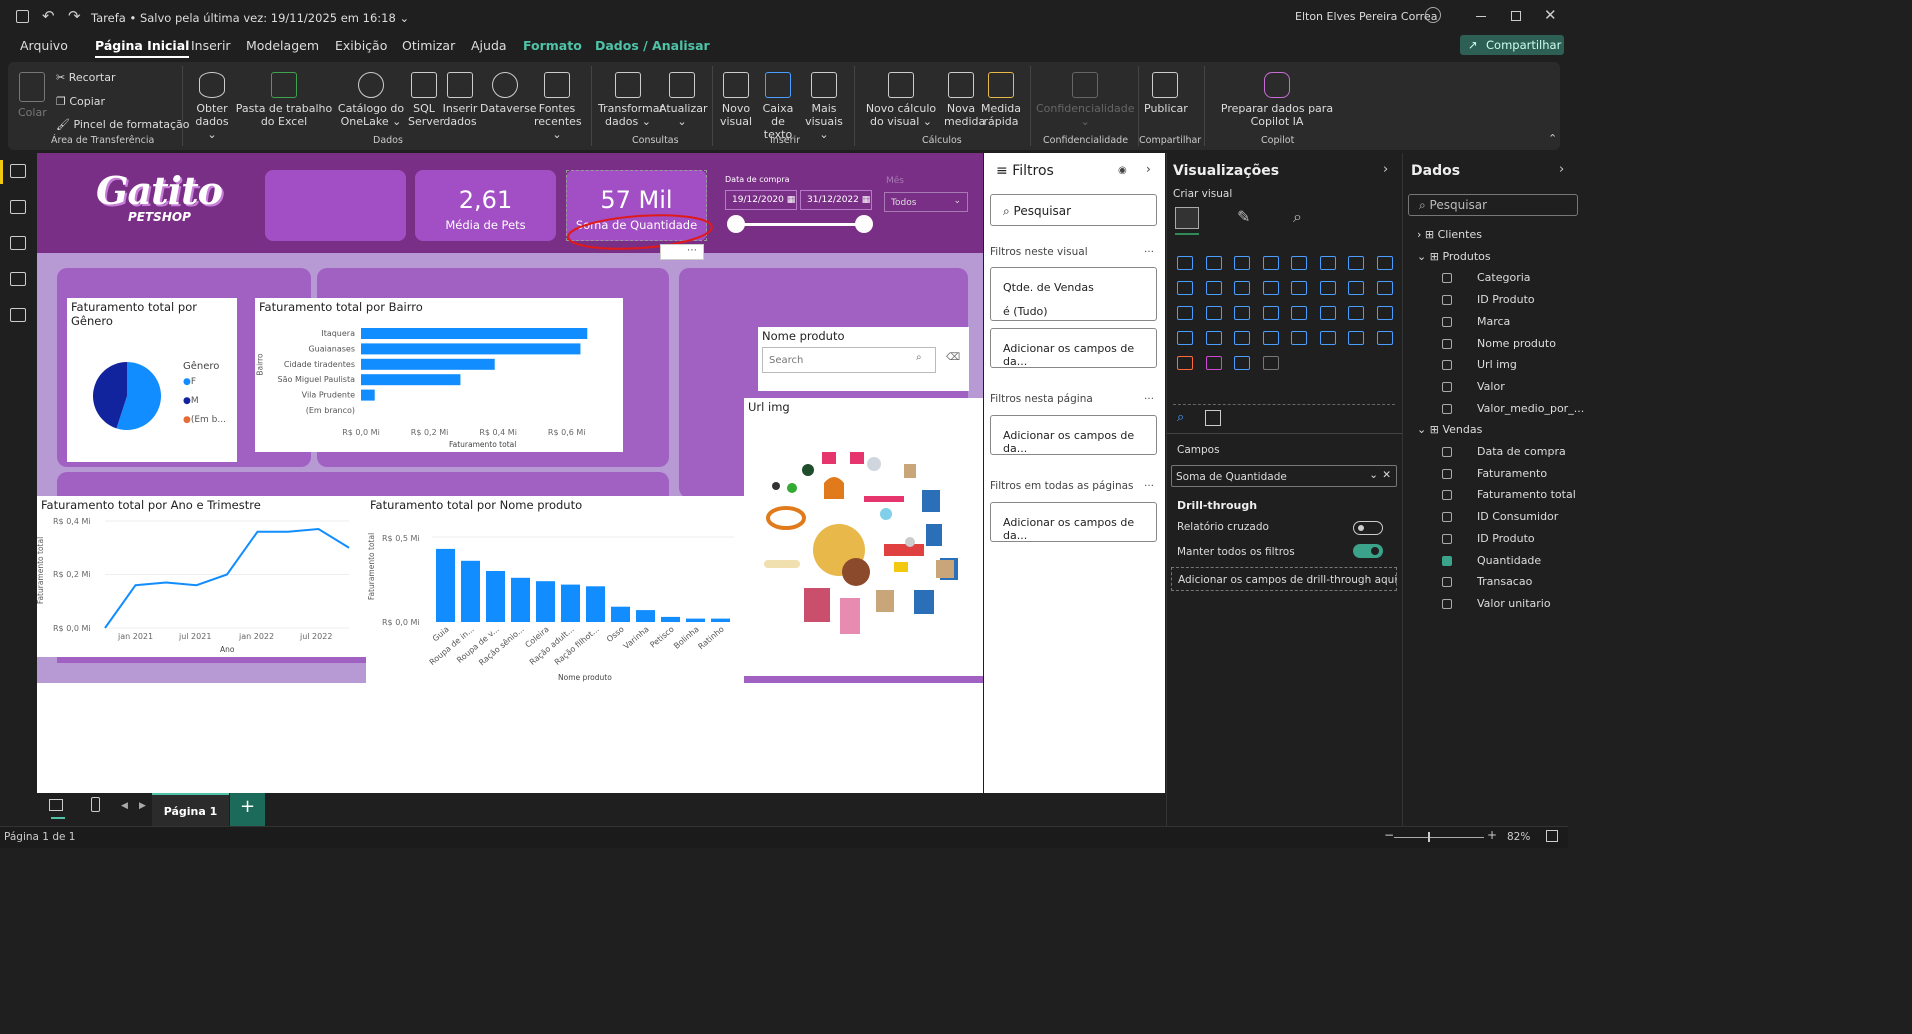 The height and width of the screenshot is (1034, 1912). I want to click on tab-exibicao: Exibição, so click(361, 45).